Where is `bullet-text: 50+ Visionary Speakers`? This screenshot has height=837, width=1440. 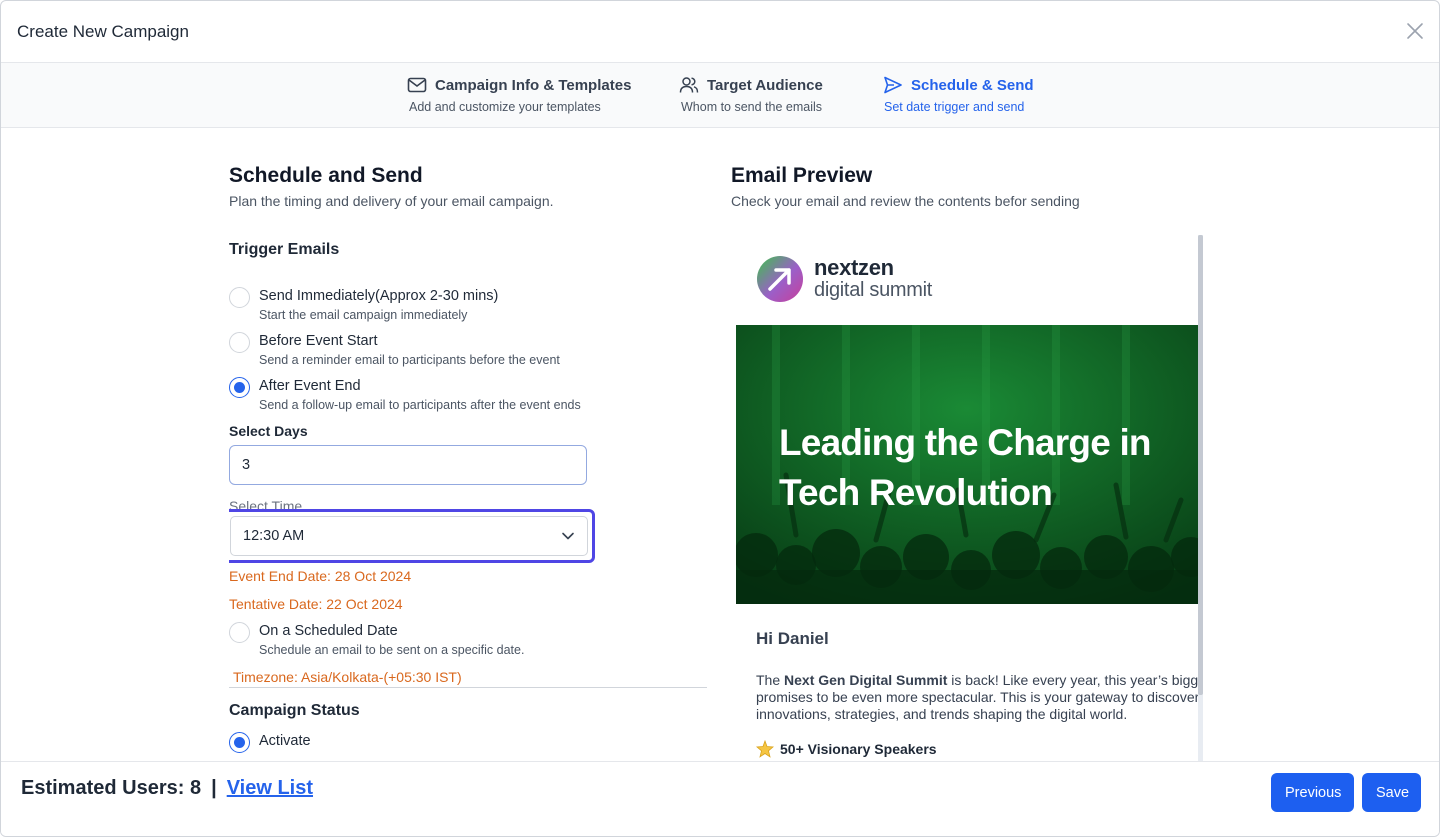
bullet-text: 50+ Visionary Speakers is located at coordinates (858, 749).